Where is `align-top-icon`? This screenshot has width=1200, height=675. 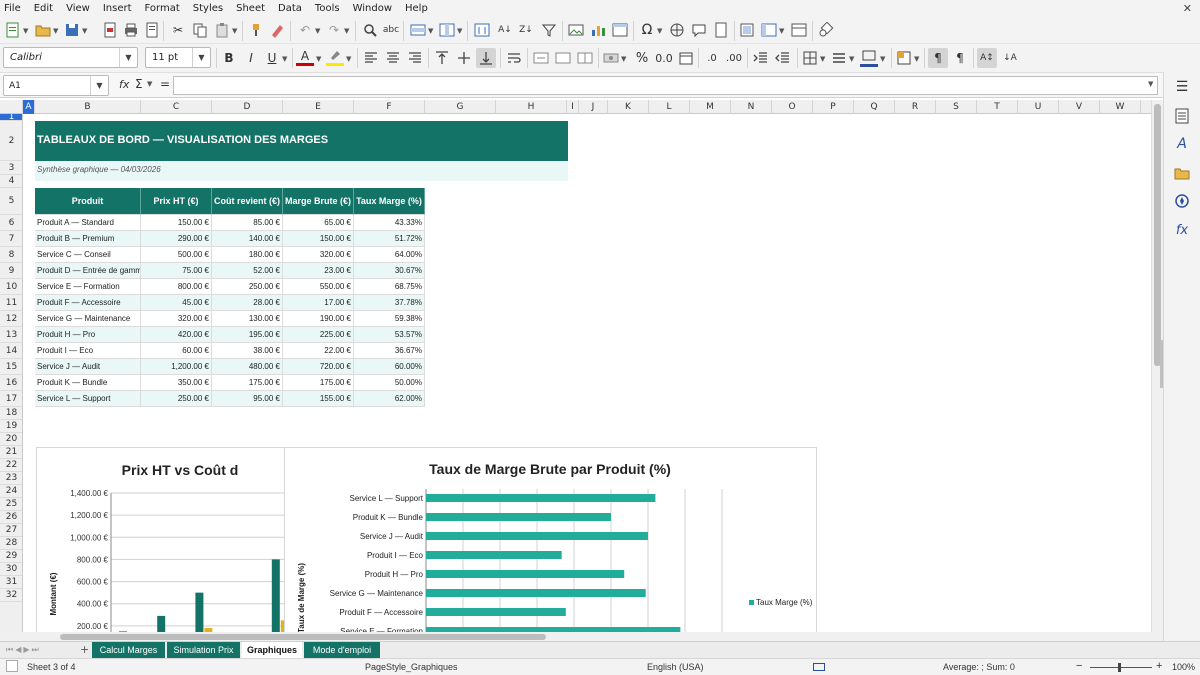
align-top-icon is located at coordinates (442, 58).